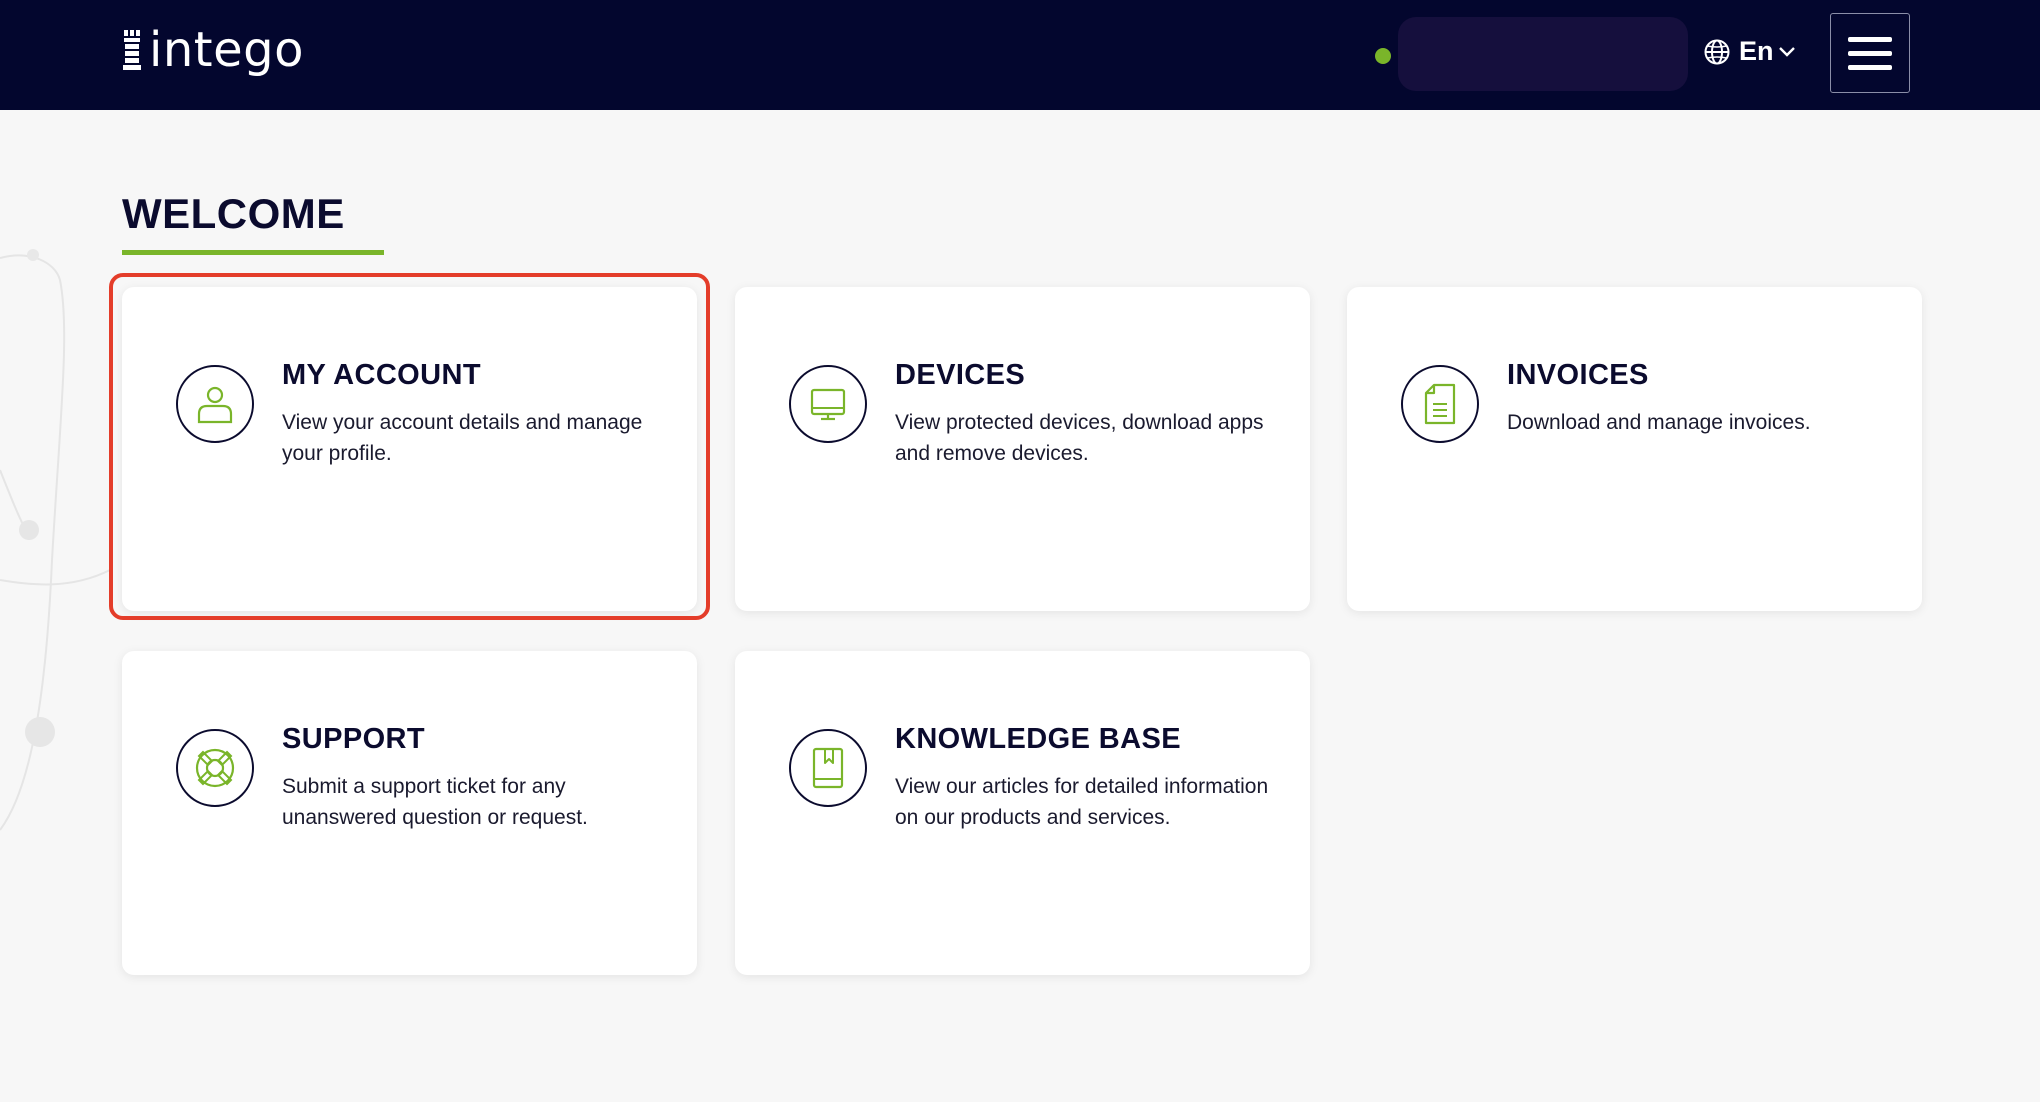 The width and height of the screenshot is (2040, 1102). Describe the element at coordinates (253, 252) in the screenshot. I see `title-underline` at that location.